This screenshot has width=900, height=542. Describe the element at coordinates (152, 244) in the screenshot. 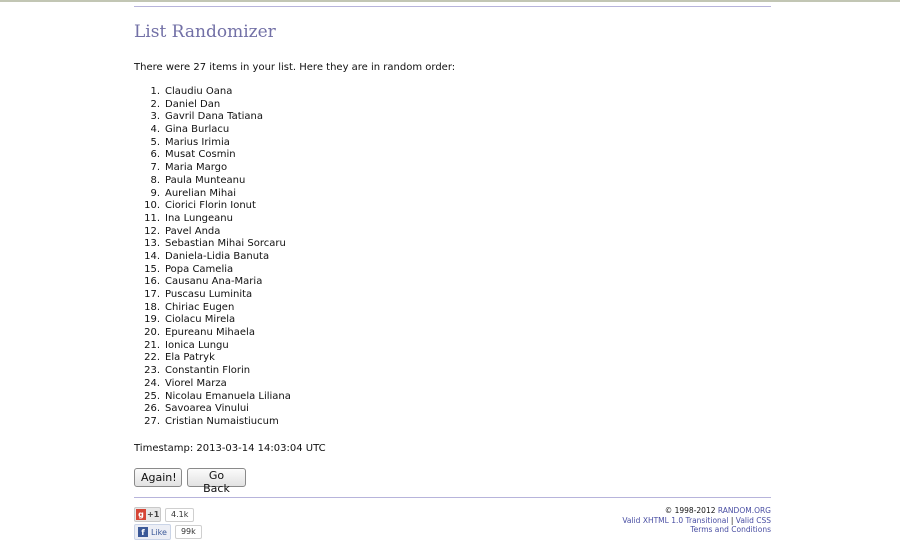

I see `list-item-number: 13.` at that location.